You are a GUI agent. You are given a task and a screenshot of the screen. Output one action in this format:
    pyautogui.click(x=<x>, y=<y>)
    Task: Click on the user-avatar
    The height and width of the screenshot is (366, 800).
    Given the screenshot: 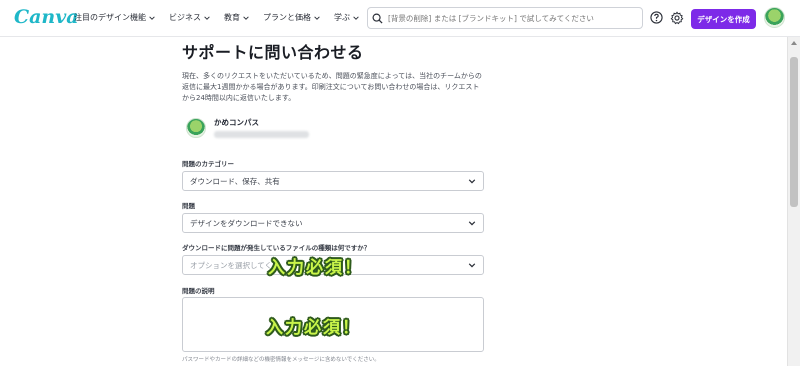 What is the action you would take?
    pyautogui.click(x=774, y=17)
    